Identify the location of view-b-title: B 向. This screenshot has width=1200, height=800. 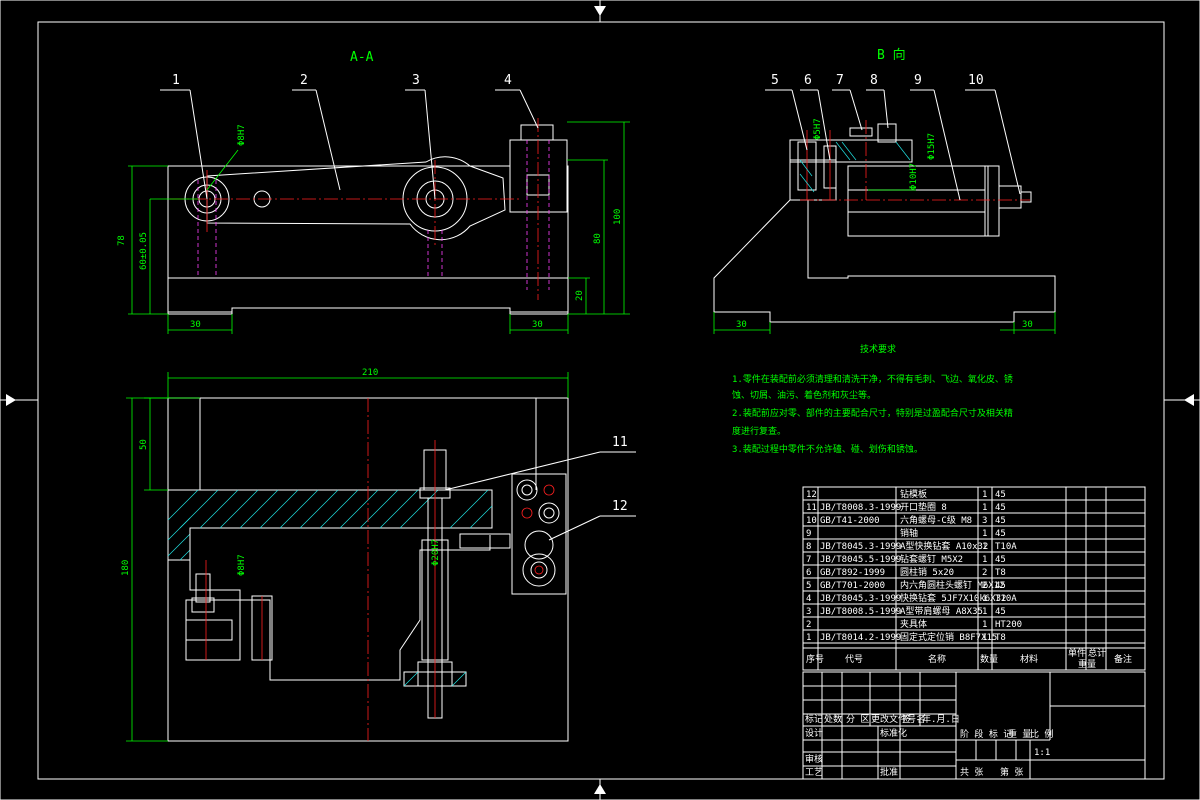
(891, 55).